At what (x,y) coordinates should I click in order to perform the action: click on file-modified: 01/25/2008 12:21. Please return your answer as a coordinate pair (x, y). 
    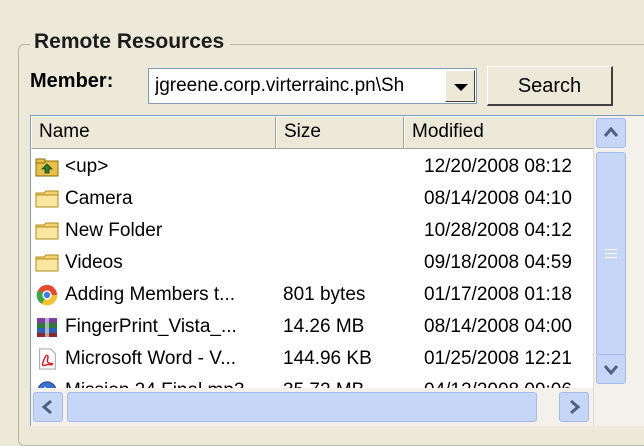
    Looking at the image, I should click on (498, 358).